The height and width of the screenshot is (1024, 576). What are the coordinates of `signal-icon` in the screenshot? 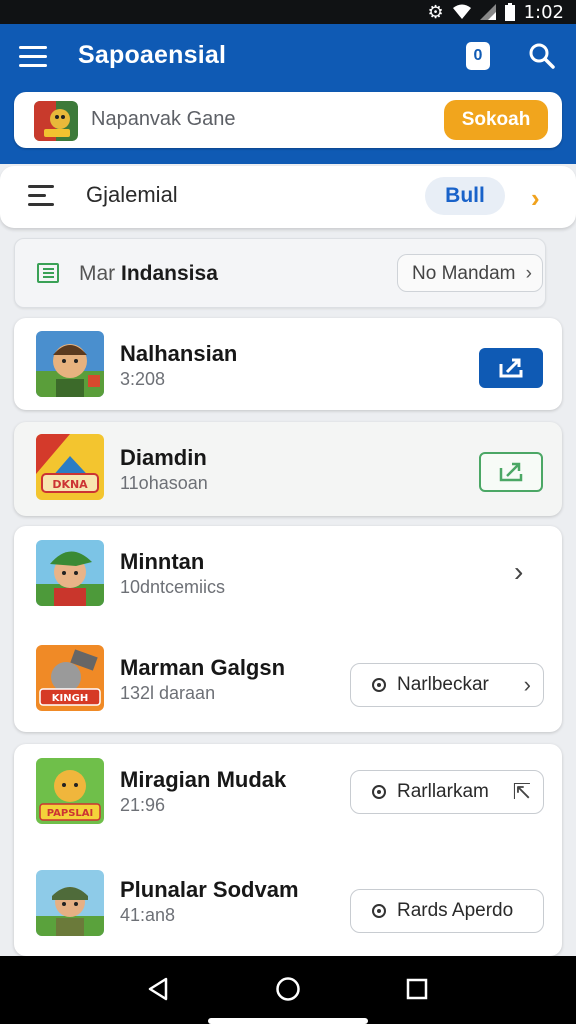 It's located at (487, 12).